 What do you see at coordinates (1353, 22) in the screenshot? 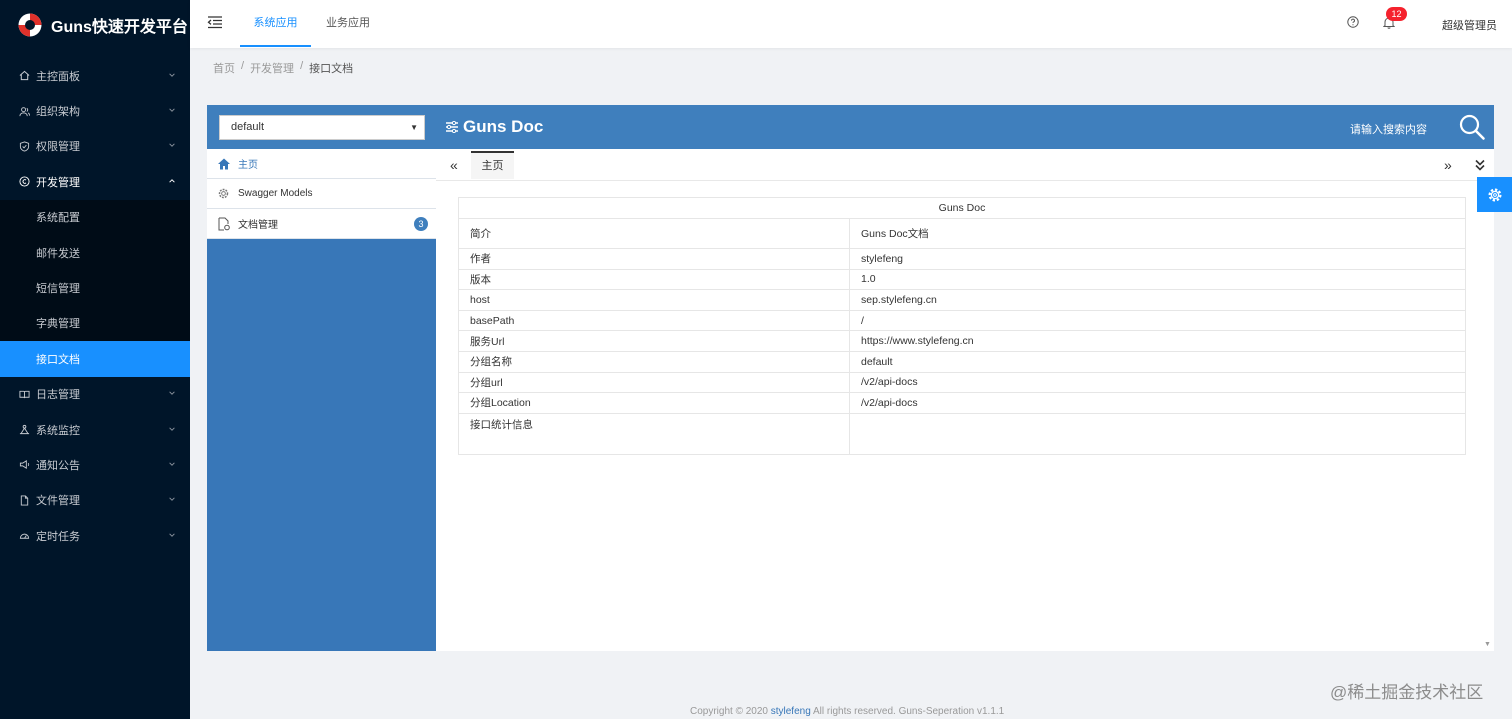
I see `question-circle-icon` at bounding box center [1353, 22].